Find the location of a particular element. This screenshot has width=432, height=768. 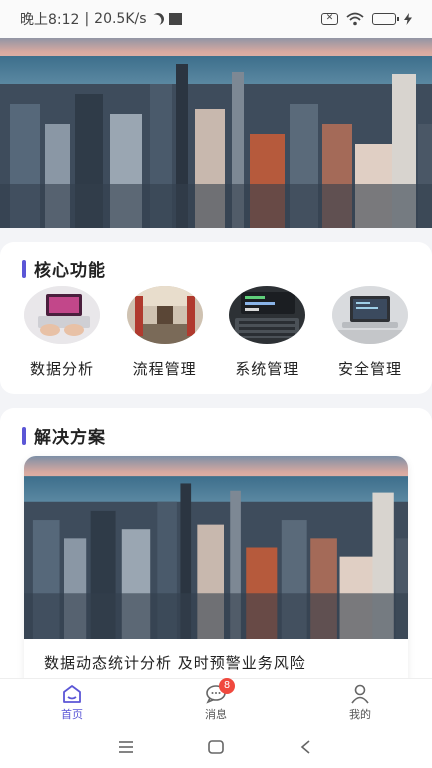

core-functions-title: 核心功能 is located at coordinates (64, 268).